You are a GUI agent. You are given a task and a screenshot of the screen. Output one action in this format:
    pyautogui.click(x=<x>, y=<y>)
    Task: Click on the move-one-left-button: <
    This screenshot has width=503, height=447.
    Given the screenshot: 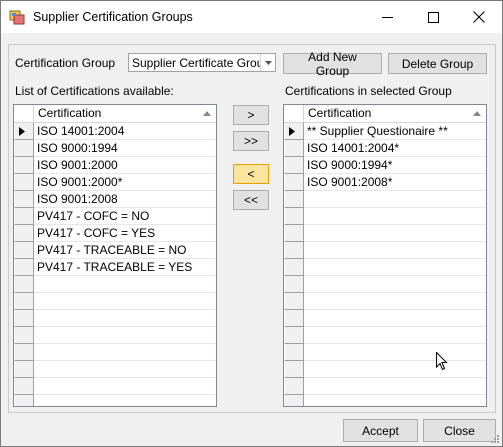 What is the action you would take?
    pyautogui.click(x=251, y=174)
    